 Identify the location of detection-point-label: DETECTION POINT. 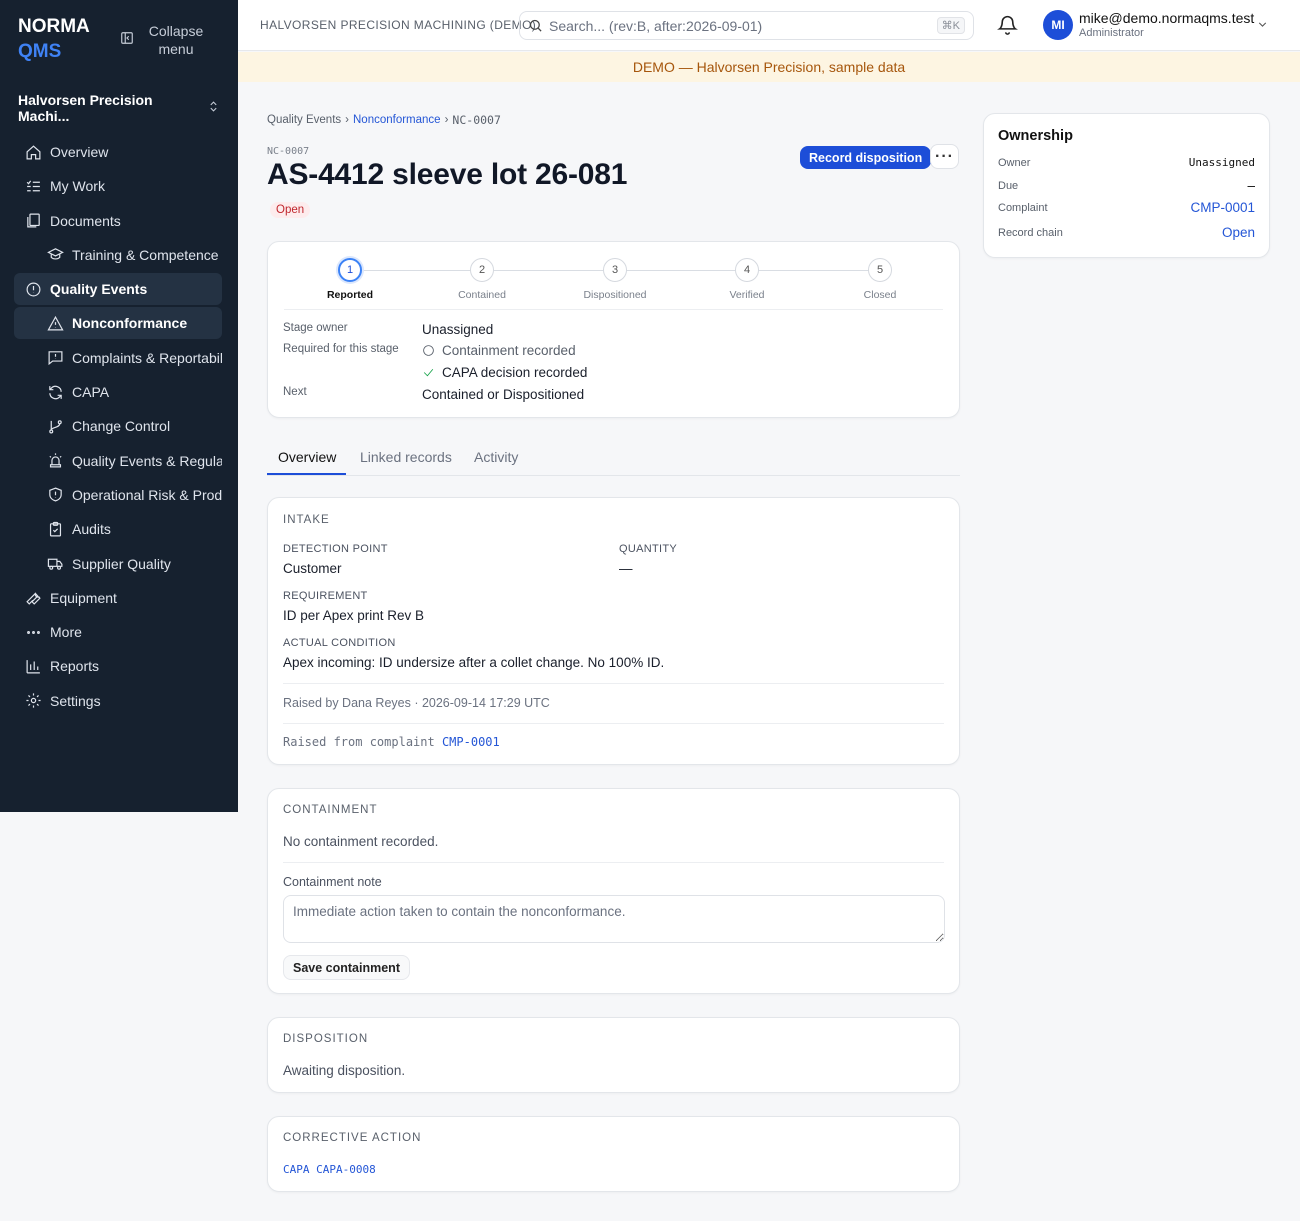
(335, 549).